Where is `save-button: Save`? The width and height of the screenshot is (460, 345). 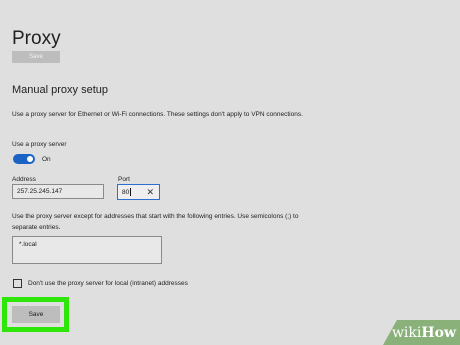 save-button: Save is located at coordinates (36, 314).